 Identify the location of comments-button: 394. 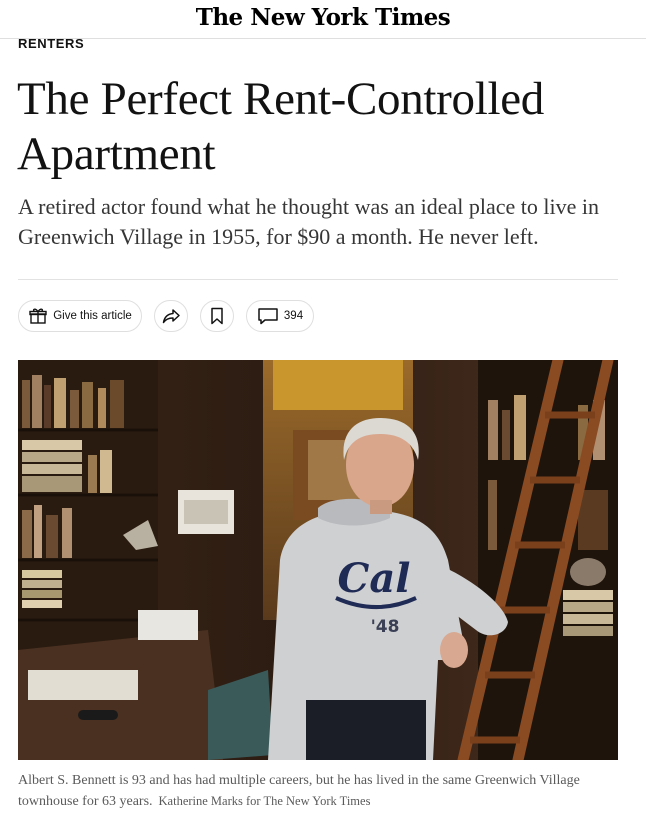
(280, 316).